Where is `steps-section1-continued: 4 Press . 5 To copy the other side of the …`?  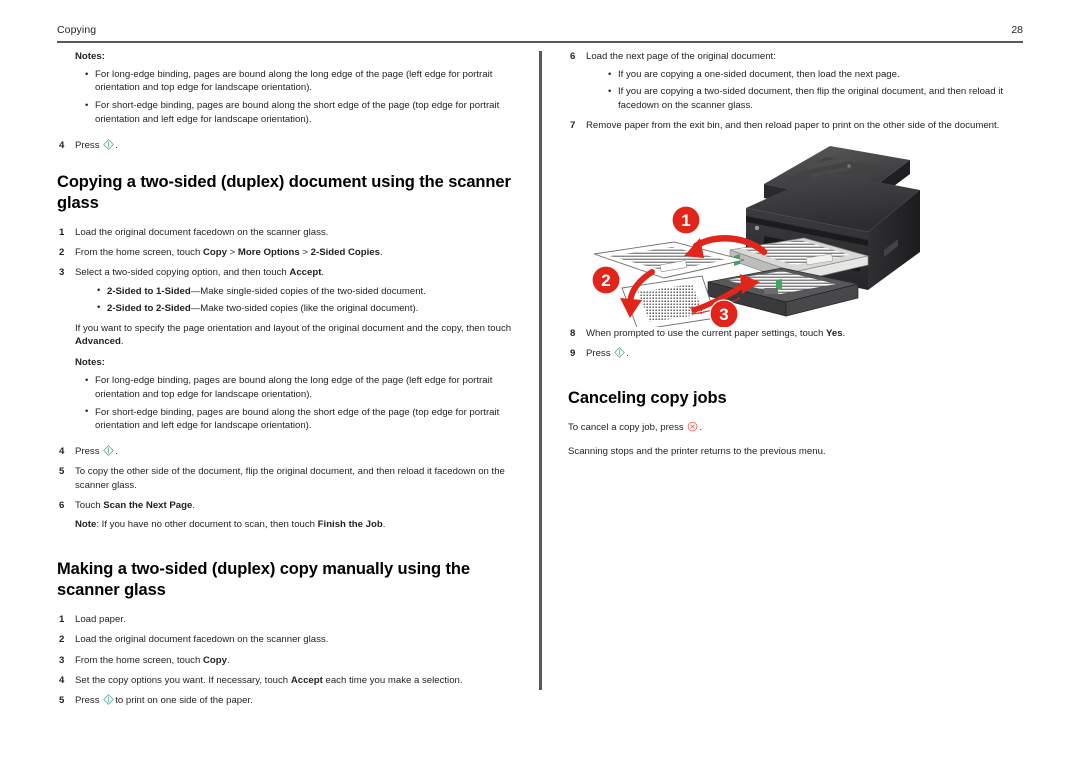 steps-section1-continued: 4 Press . 5 To copy the other side of the … is located at coordinates (284, 488).